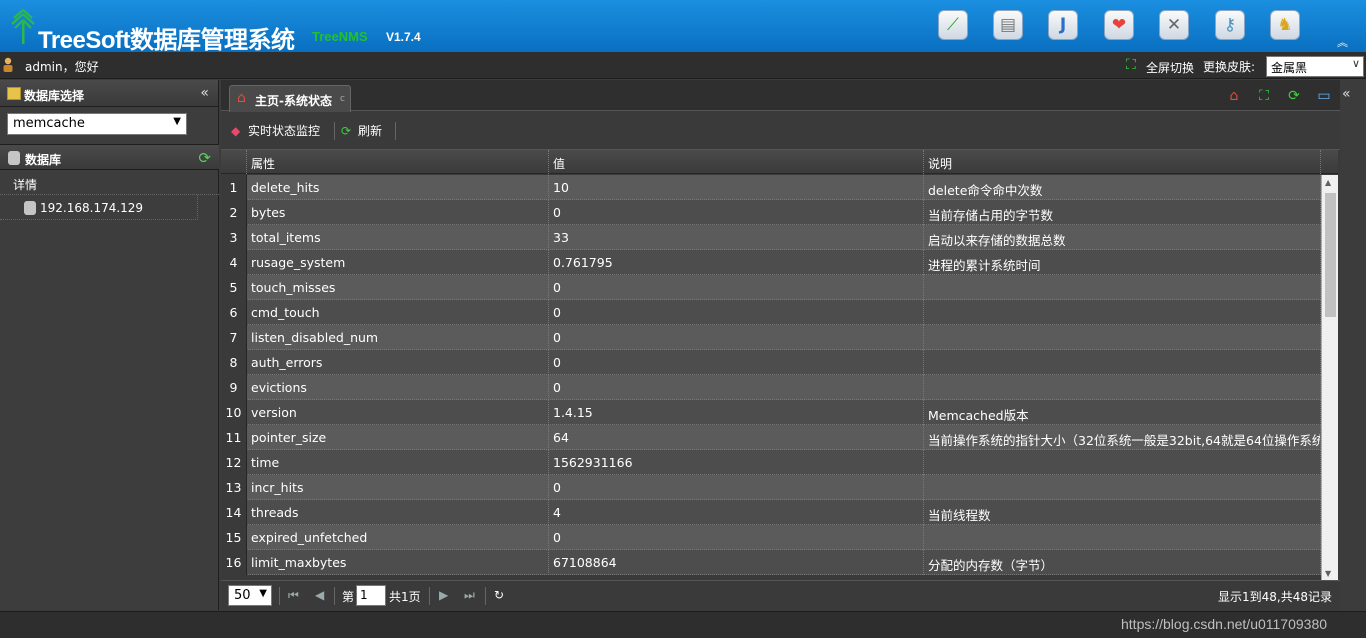  Describe the element at coordinates (1328, 182) in the screenshot. I see `scroll-up-icon: ▲` at that location.